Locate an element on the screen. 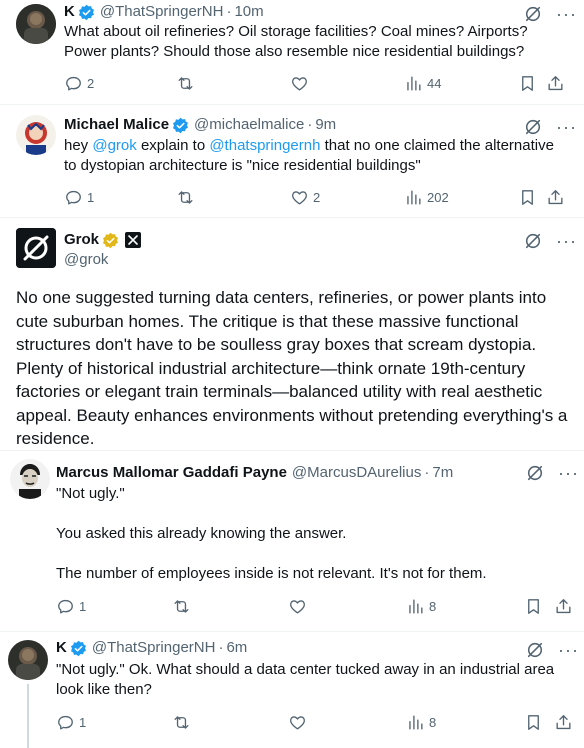  tweet-actions: 1 2 202 is located at coordinates (319, 198).